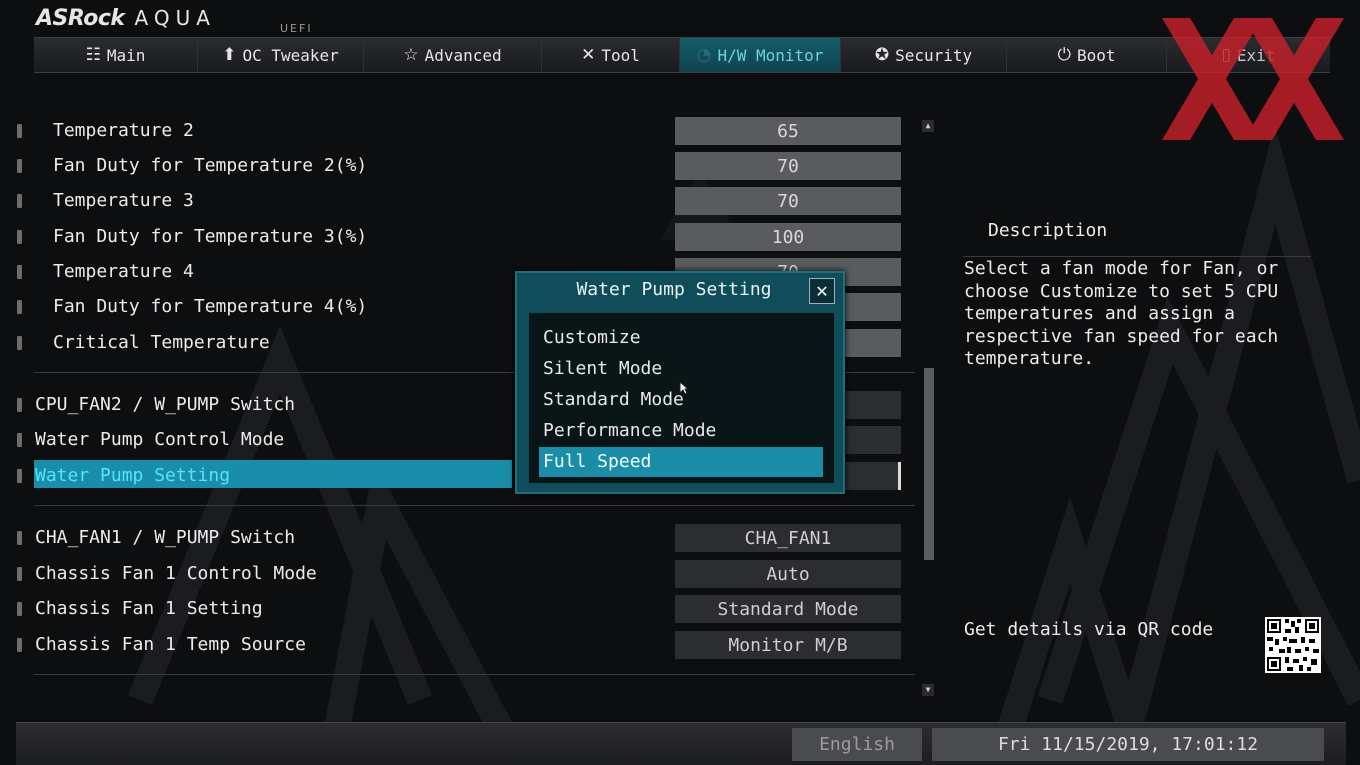 The image size is (1360, 765). I want to click on setting-row-cha-fan1-setting: Chassis Fan 1 Setting Standard Mode, so click(457, 608).